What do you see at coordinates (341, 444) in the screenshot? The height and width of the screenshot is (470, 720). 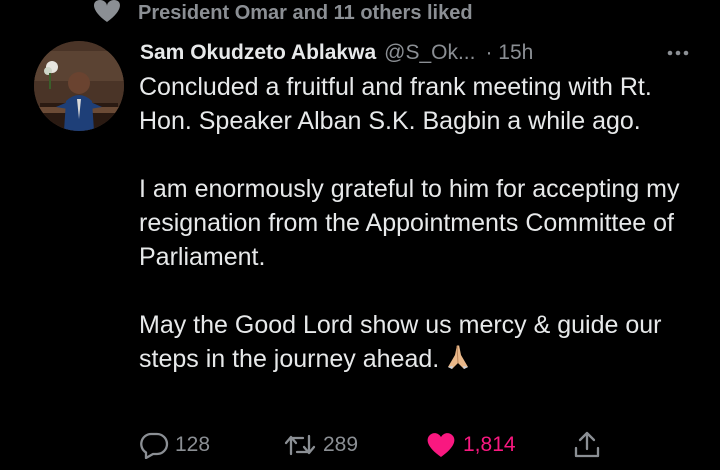 I see `retweet-count: 289` at bounding box center [341, 444].